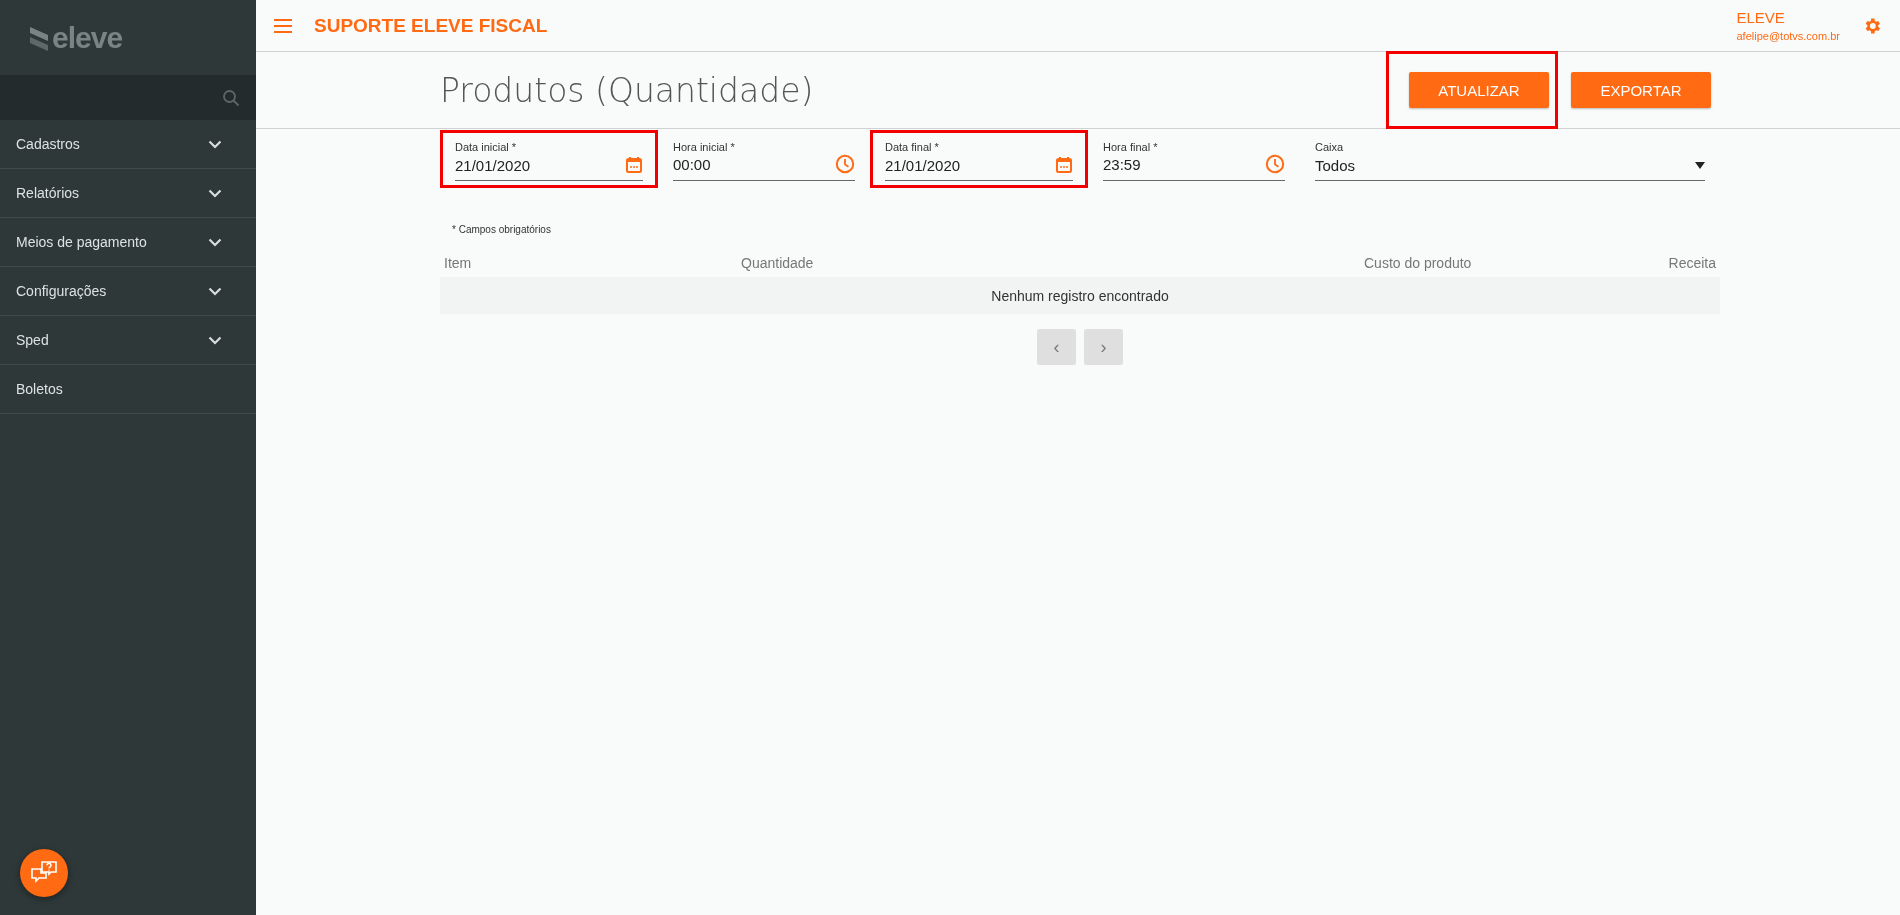  Describe the element at coordinates (704, 147) in the screenshot. I see `field-label: Hora inicial *` at that location.